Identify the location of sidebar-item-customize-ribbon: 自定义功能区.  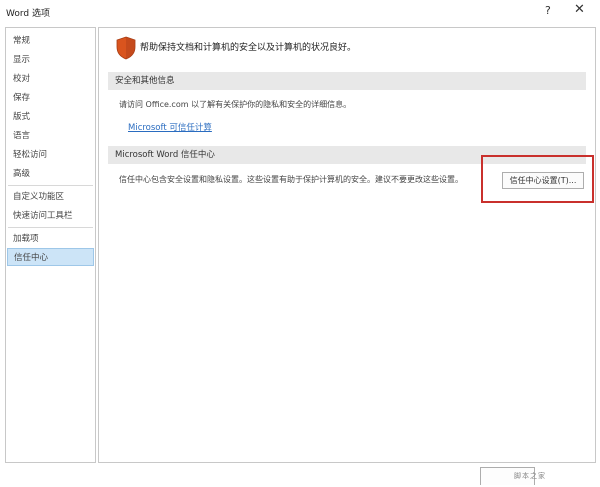
(50, 197).